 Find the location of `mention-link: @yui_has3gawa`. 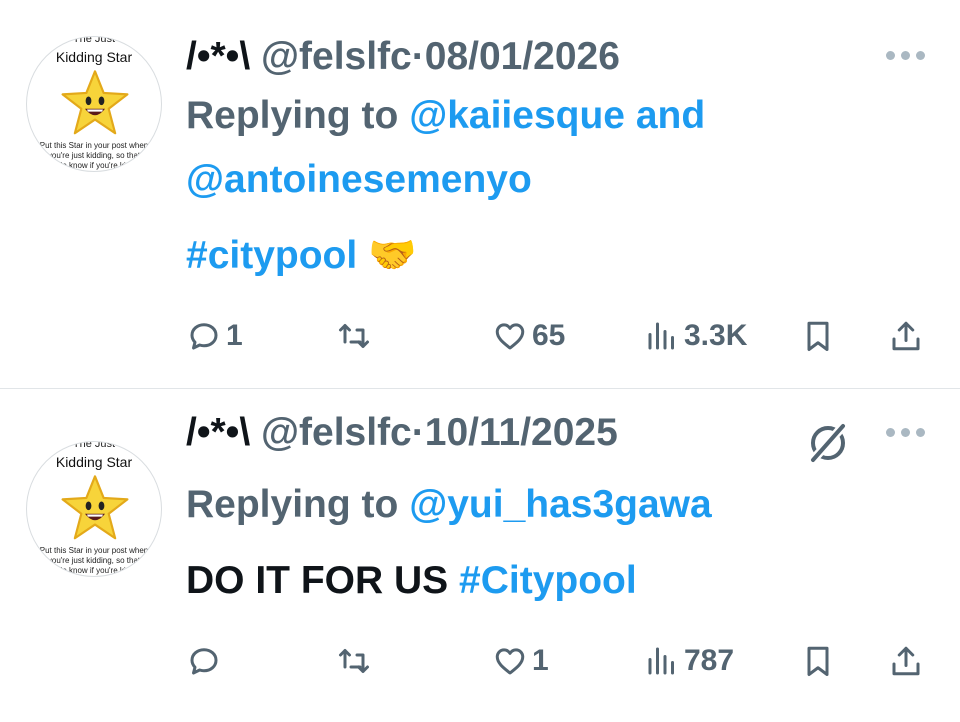

mention-link: @yui_has3gawa is located at coordinates (560, 504).